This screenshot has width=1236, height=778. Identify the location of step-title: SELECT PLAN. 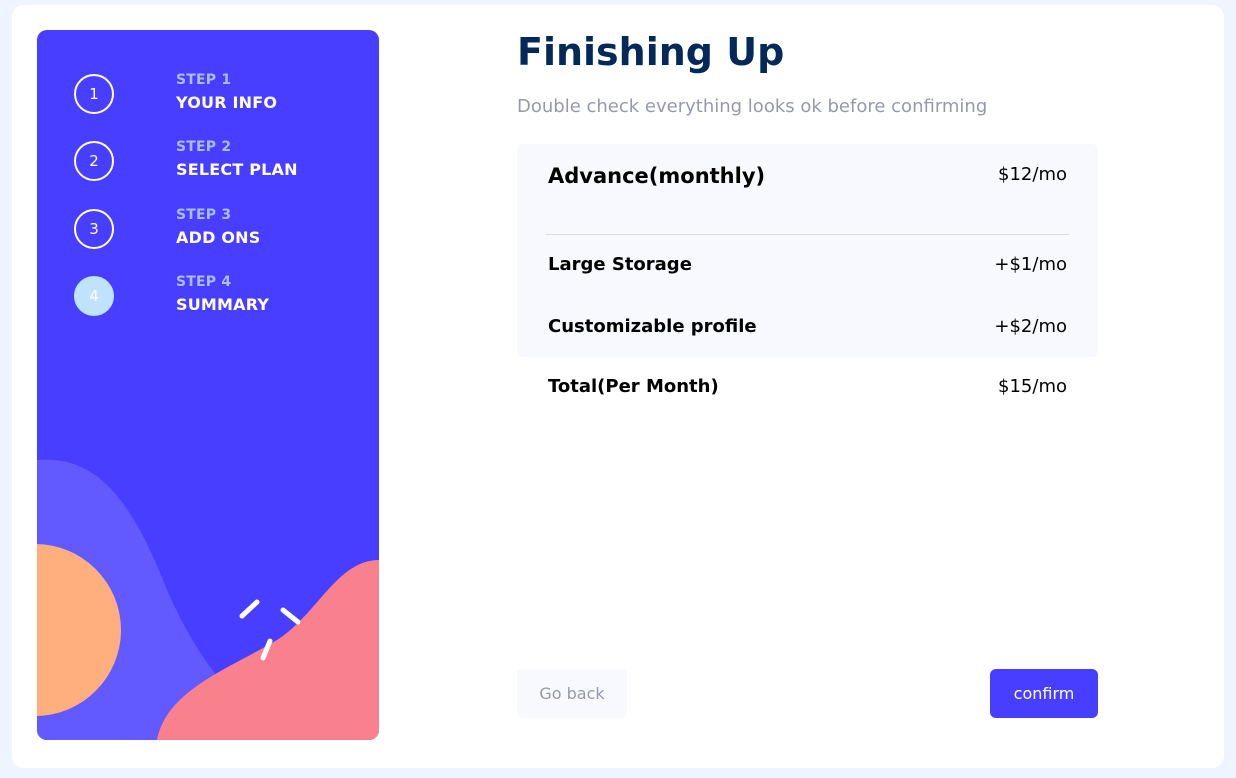
(237, 169).